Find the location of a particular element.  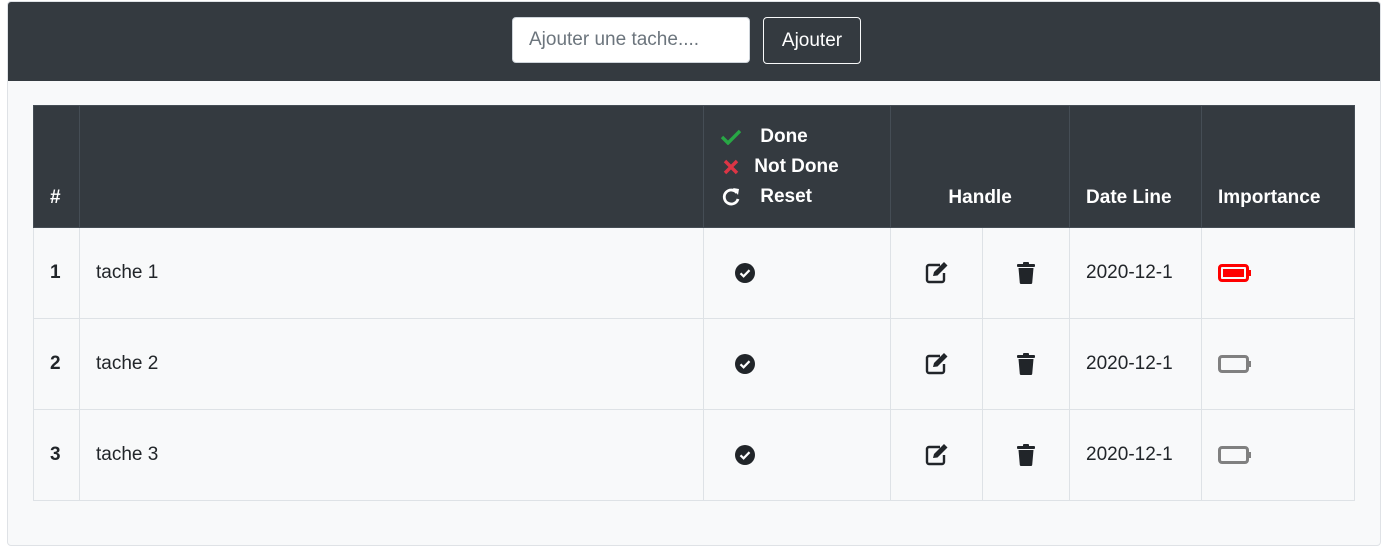

status-not-done: Not Done is located at coordinates (797, 167).